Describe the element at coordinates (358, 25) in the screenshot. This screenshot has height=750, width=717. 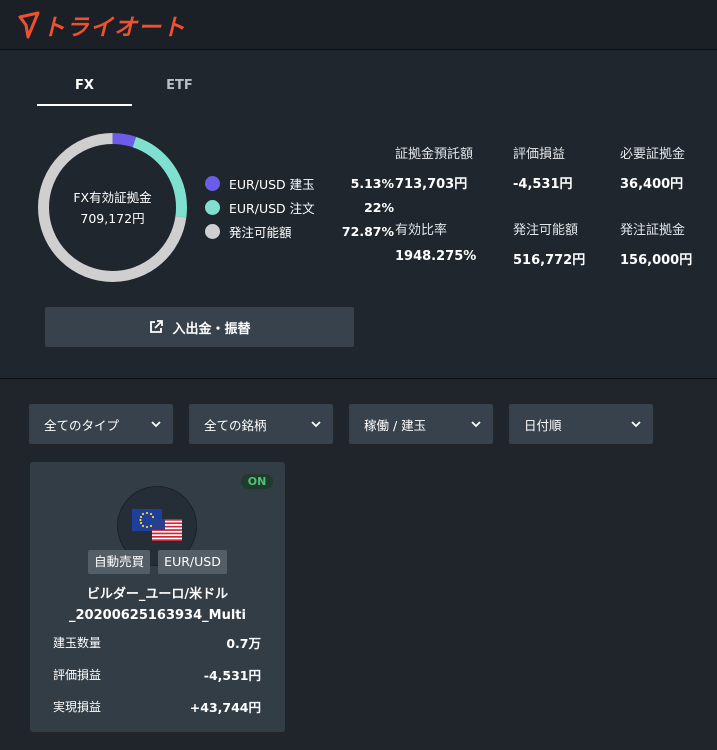
I see `app-header: トライオート` at that location.